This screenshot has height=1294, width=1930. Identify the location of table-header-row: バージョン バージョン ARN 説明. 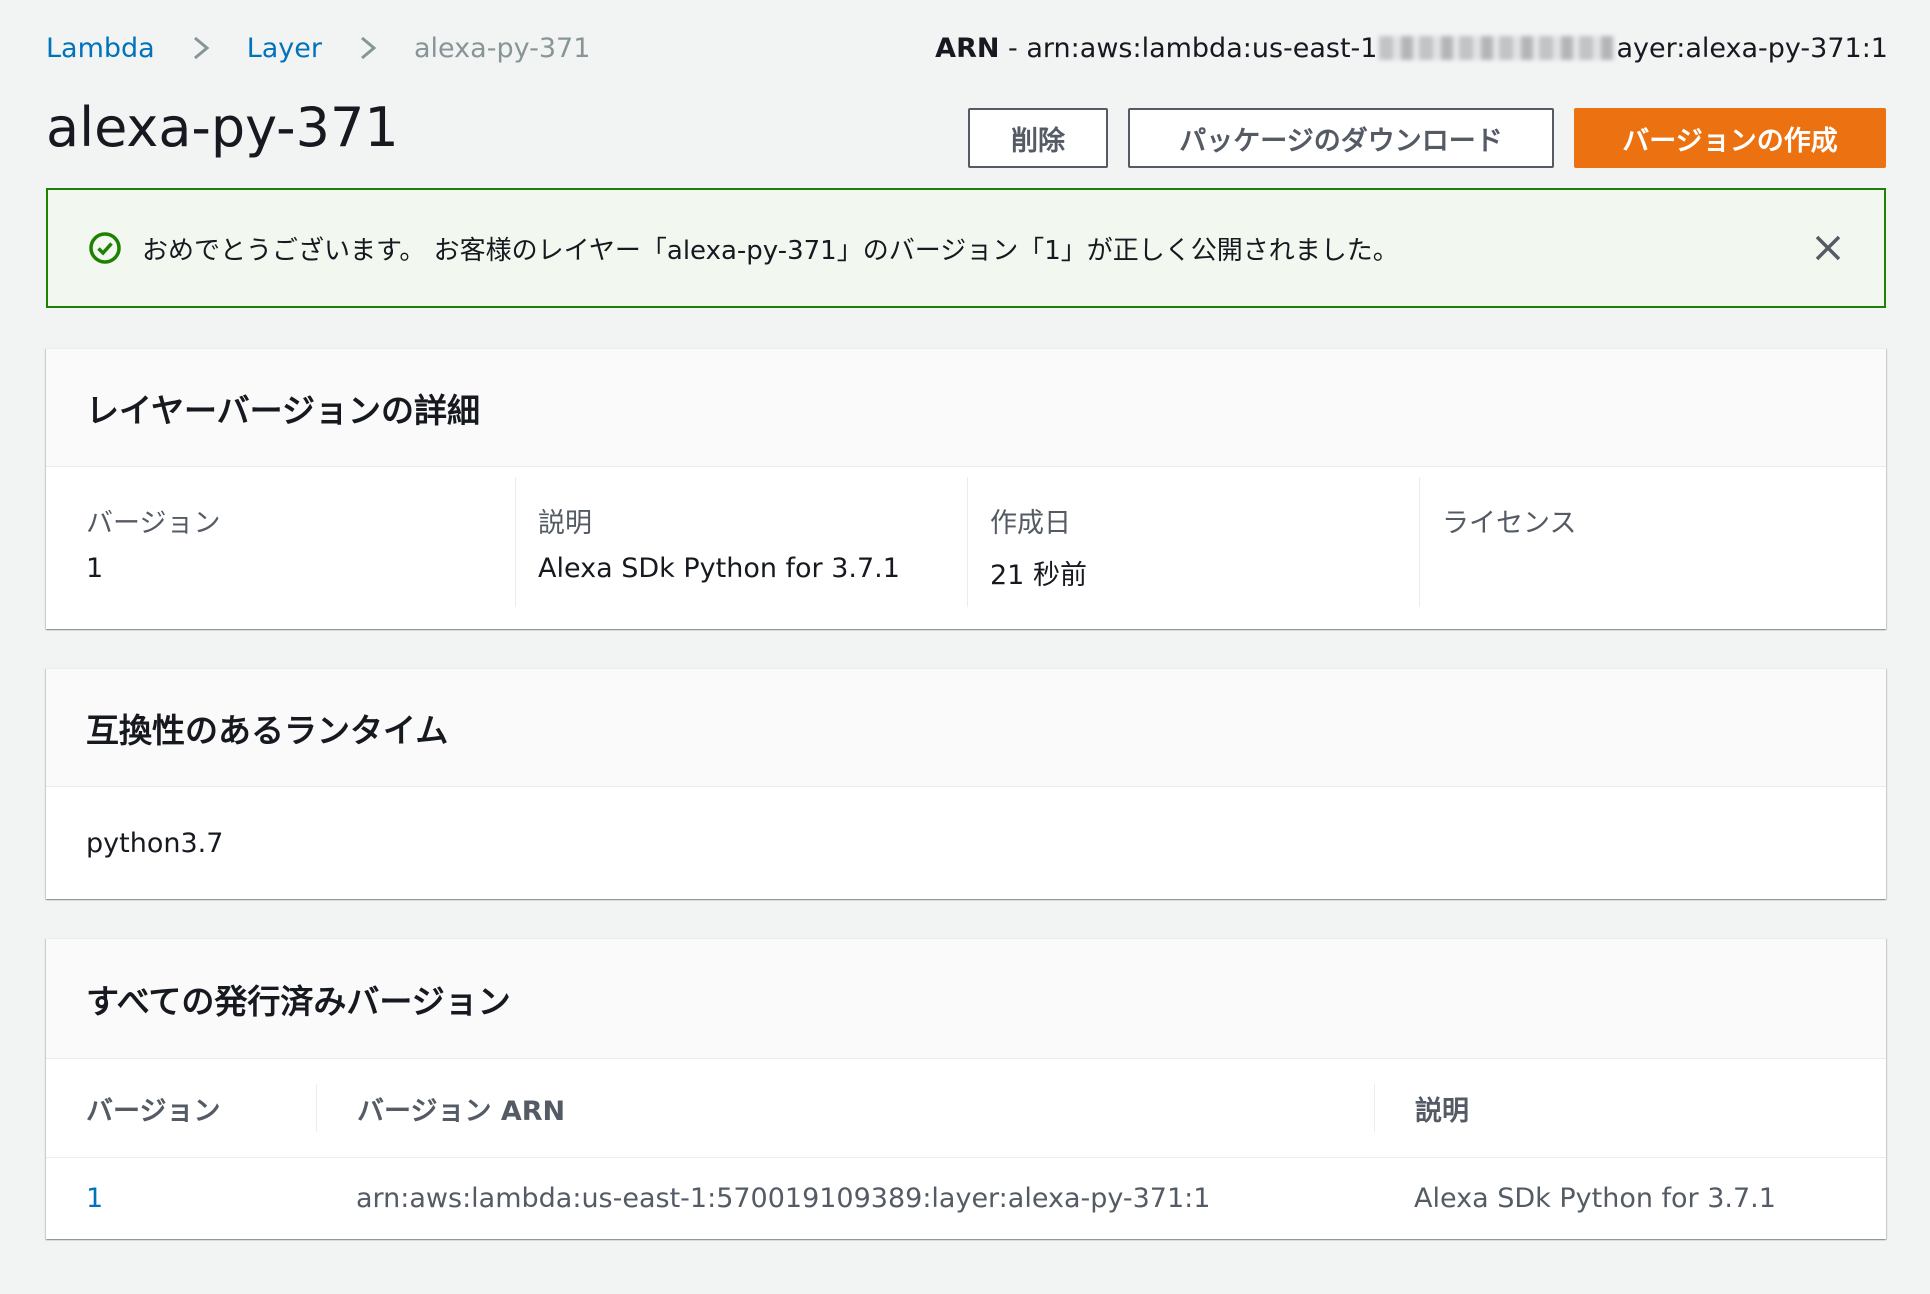
(966, 1108).